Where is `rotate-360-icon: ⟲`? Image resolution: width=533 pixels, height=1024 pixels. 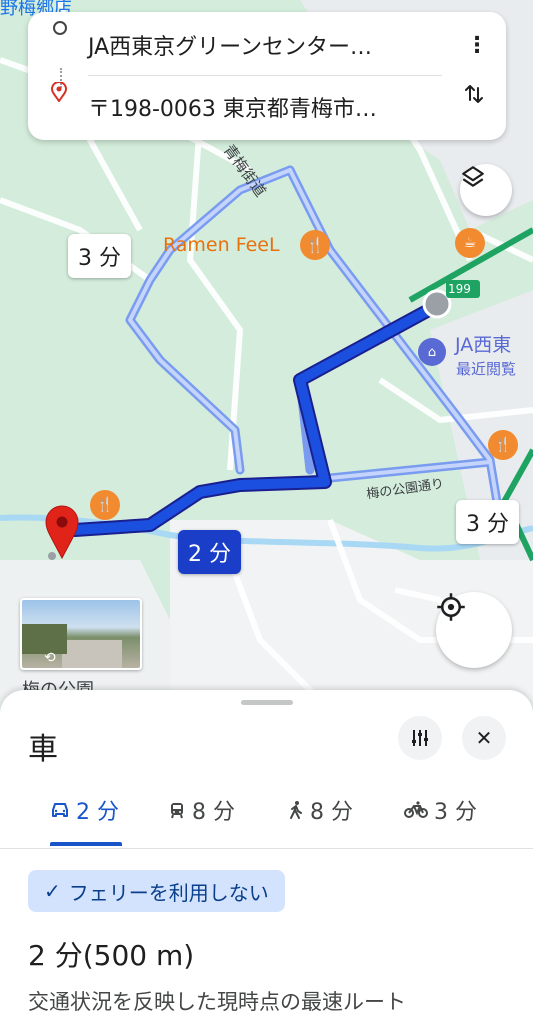
rotate-360-icon: ⟲ is located at coordinates (50, 658).